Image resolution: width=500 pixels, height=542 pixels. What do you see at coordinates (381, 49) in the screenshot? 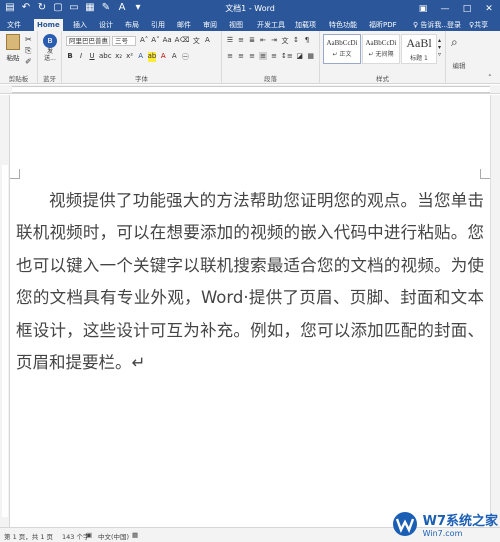
I see `style-no-spacing: AaBbCcDi ↵ 无间隔` at bounding box center [381, 49].